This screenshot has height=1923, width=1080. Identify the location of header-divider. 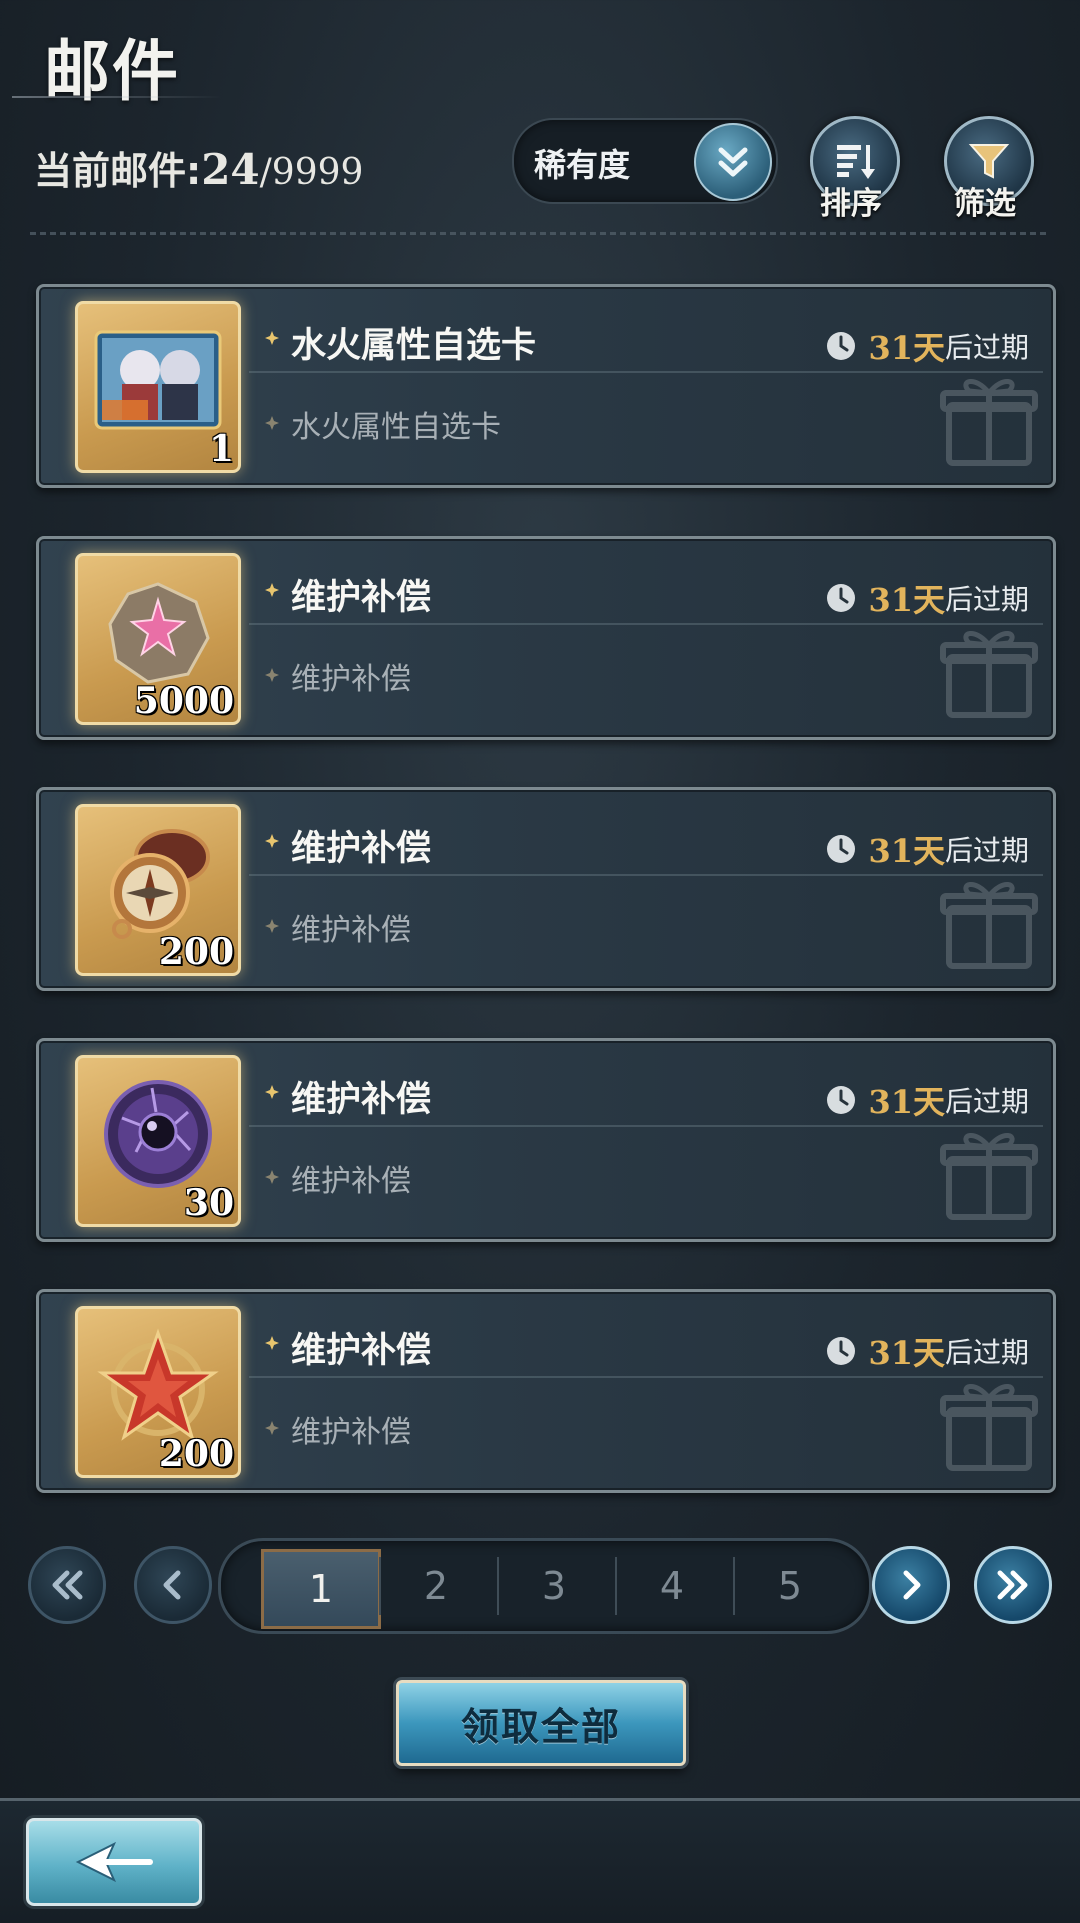
(540, 233).